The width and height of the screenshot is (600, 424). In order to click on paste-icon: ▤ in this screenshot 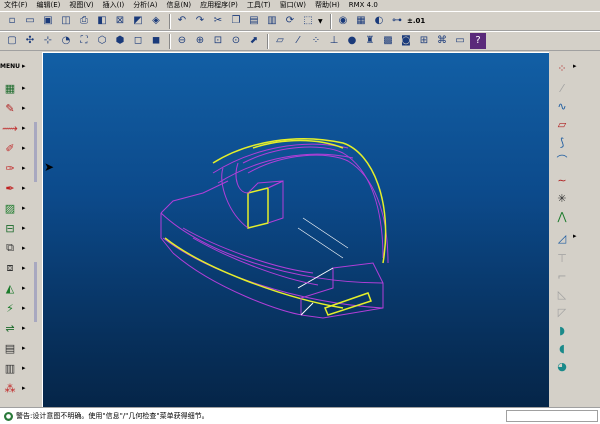, I will do `click(254, 21)`.